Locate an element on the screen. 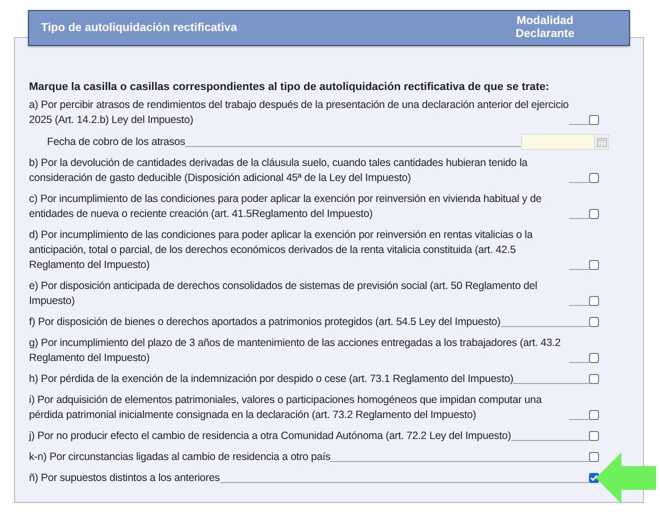 This screenshot has width=660, height=522. option-label: ñ) Por supuestos distintos a los anteriores is located at coordinates (124, 478).